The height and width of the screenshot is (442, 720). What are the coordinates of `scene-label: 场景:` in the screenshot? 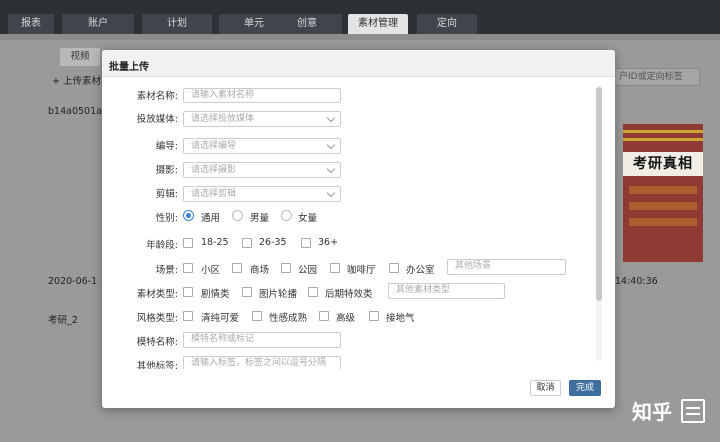 It's located at (166, 270).